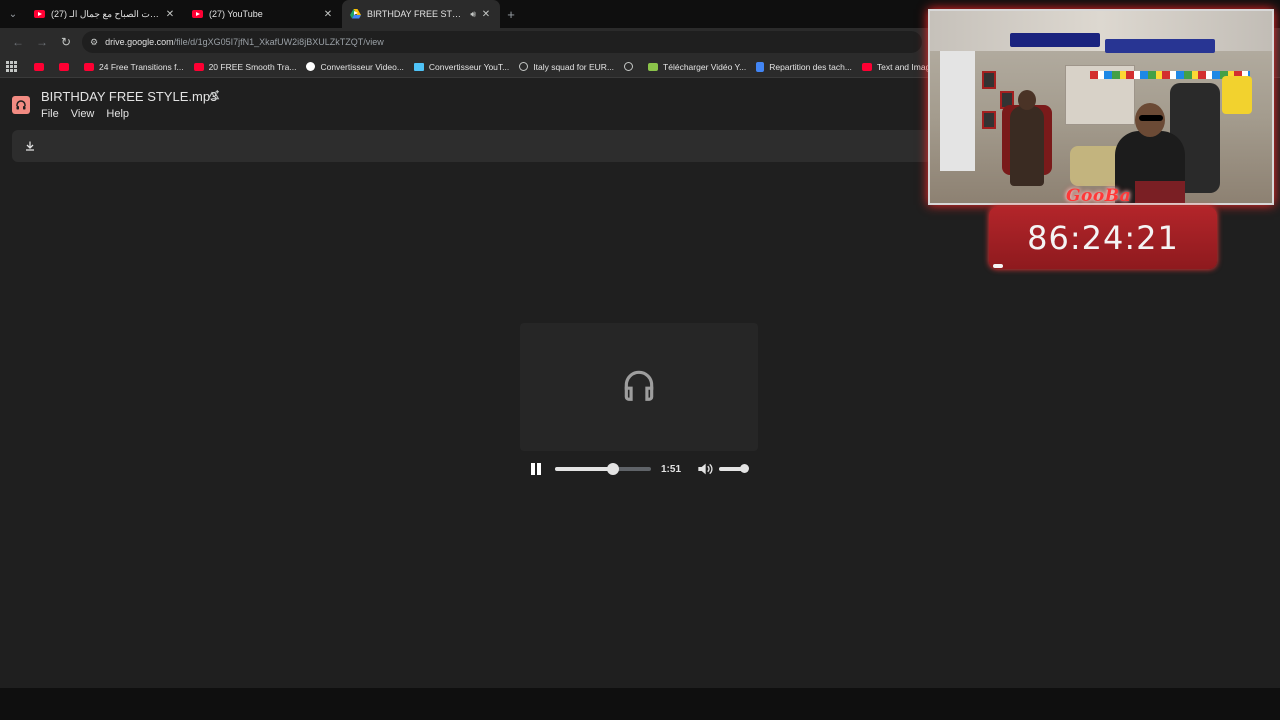 The width and height of the screenshot is (1280, 720). I want to click on webcam-ceiling, so click(1101, 31).